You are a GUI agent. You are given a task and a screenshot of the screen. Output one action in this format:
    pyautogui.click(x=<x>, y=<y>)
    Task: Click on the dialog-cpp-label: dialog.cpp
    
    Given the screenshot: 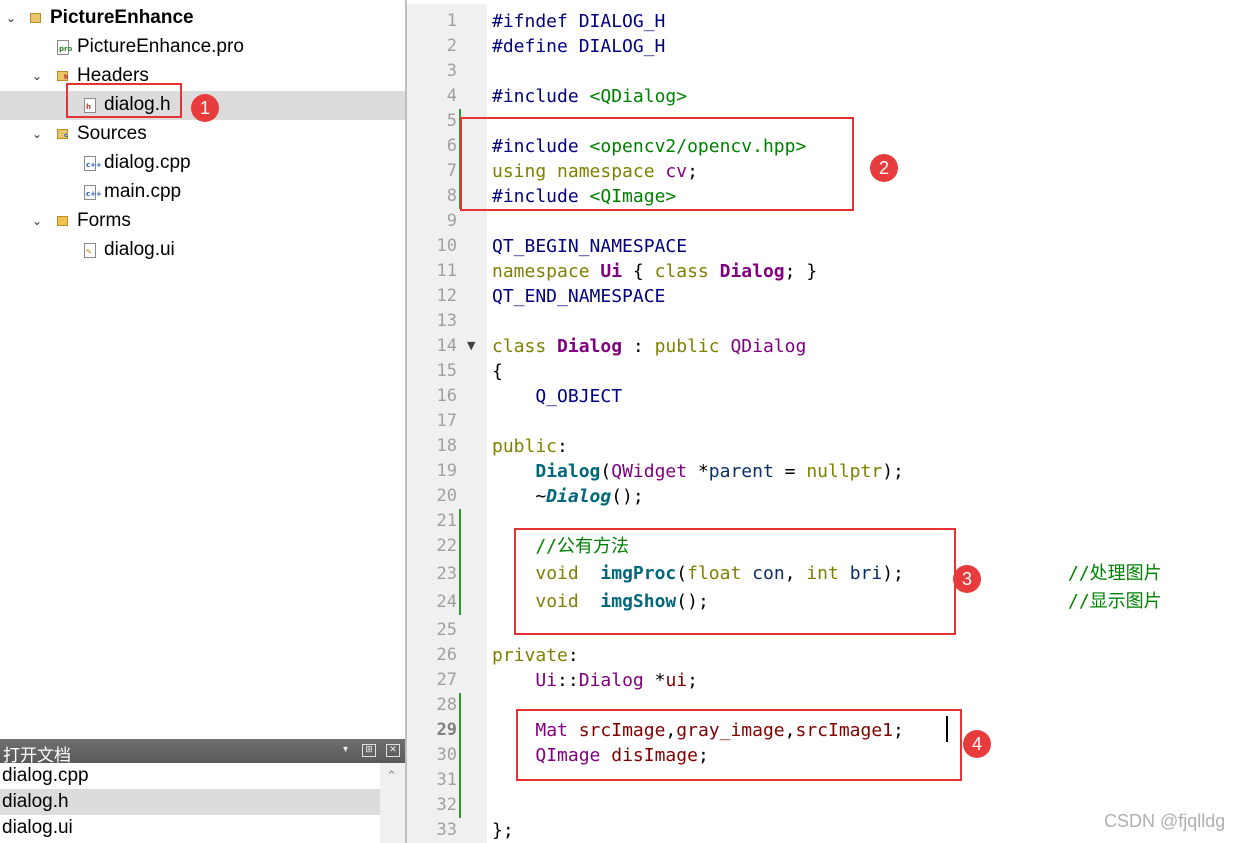 What is the action you would take?
    pyautogui.click(x=147, y=162)
    